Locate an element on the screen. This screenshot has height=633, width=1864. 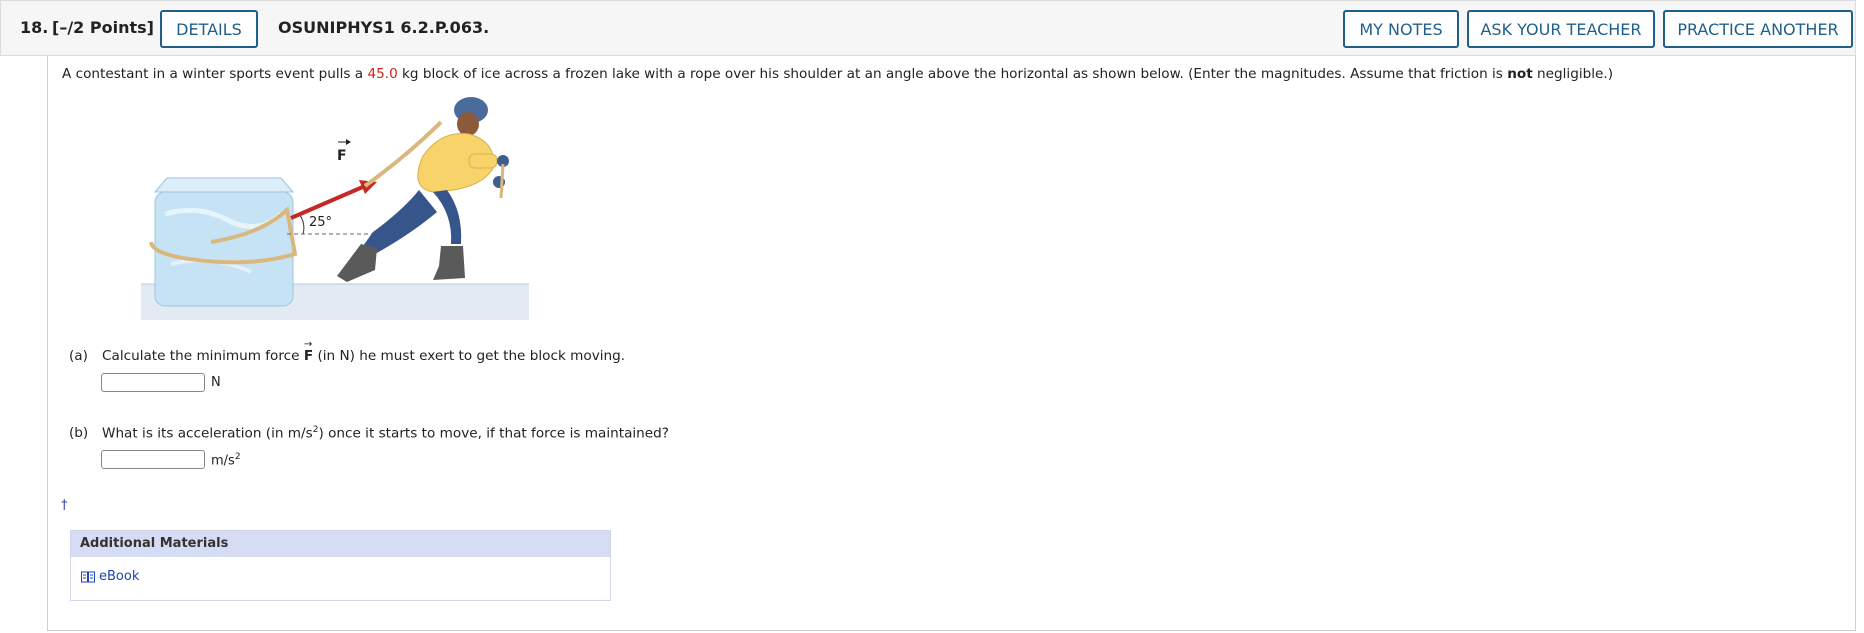
contestant is located at coordinates (423, 189).